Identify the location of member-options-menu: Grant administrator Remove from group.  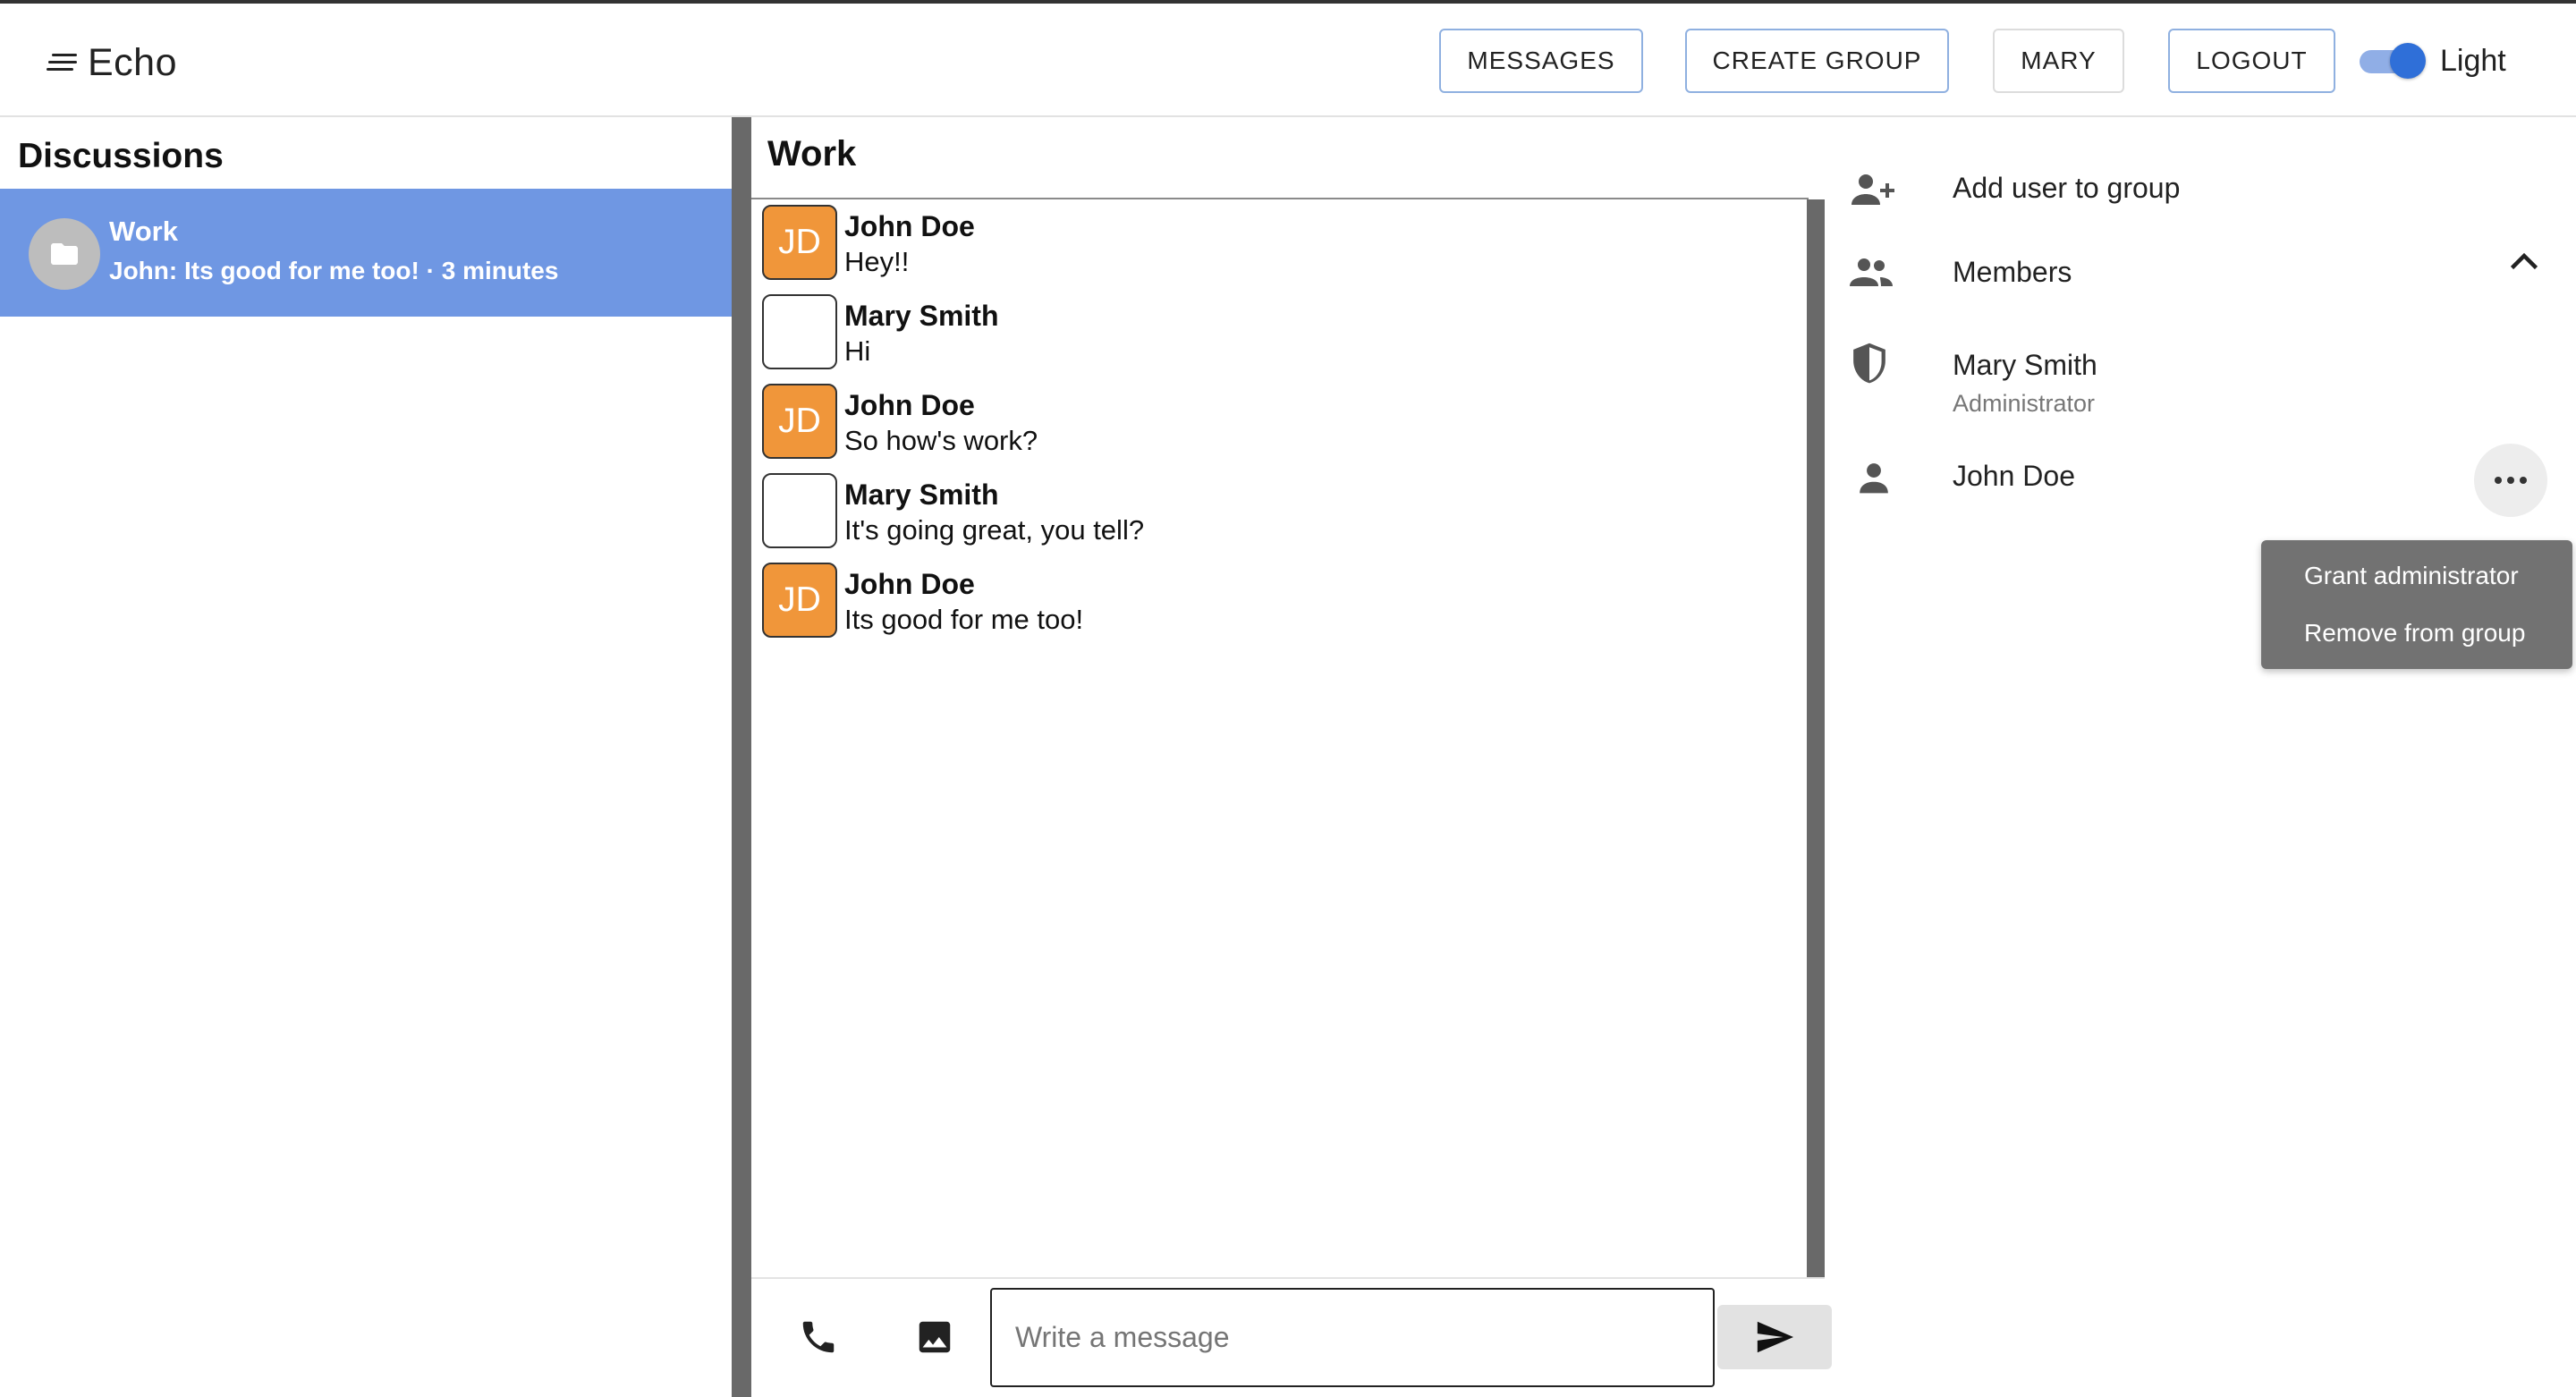
(2416, 604).